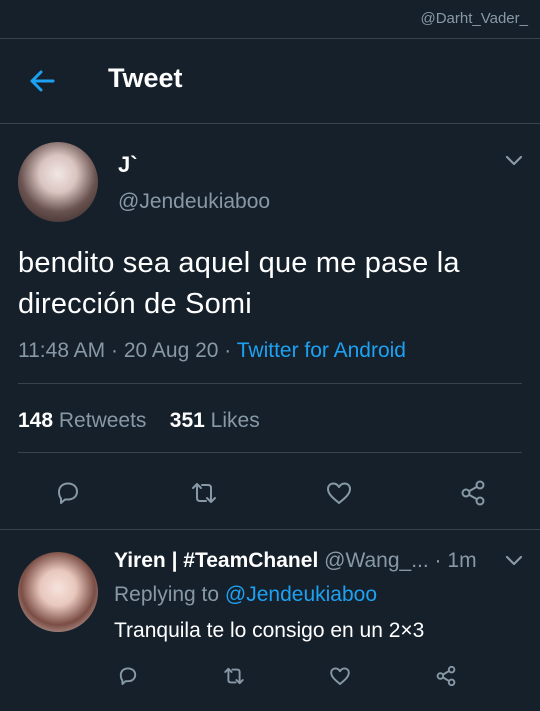  What do you see at coordinates (187, 420) in the screenshot?
I see `likes-count: 351` at bounding box center [187, 420].